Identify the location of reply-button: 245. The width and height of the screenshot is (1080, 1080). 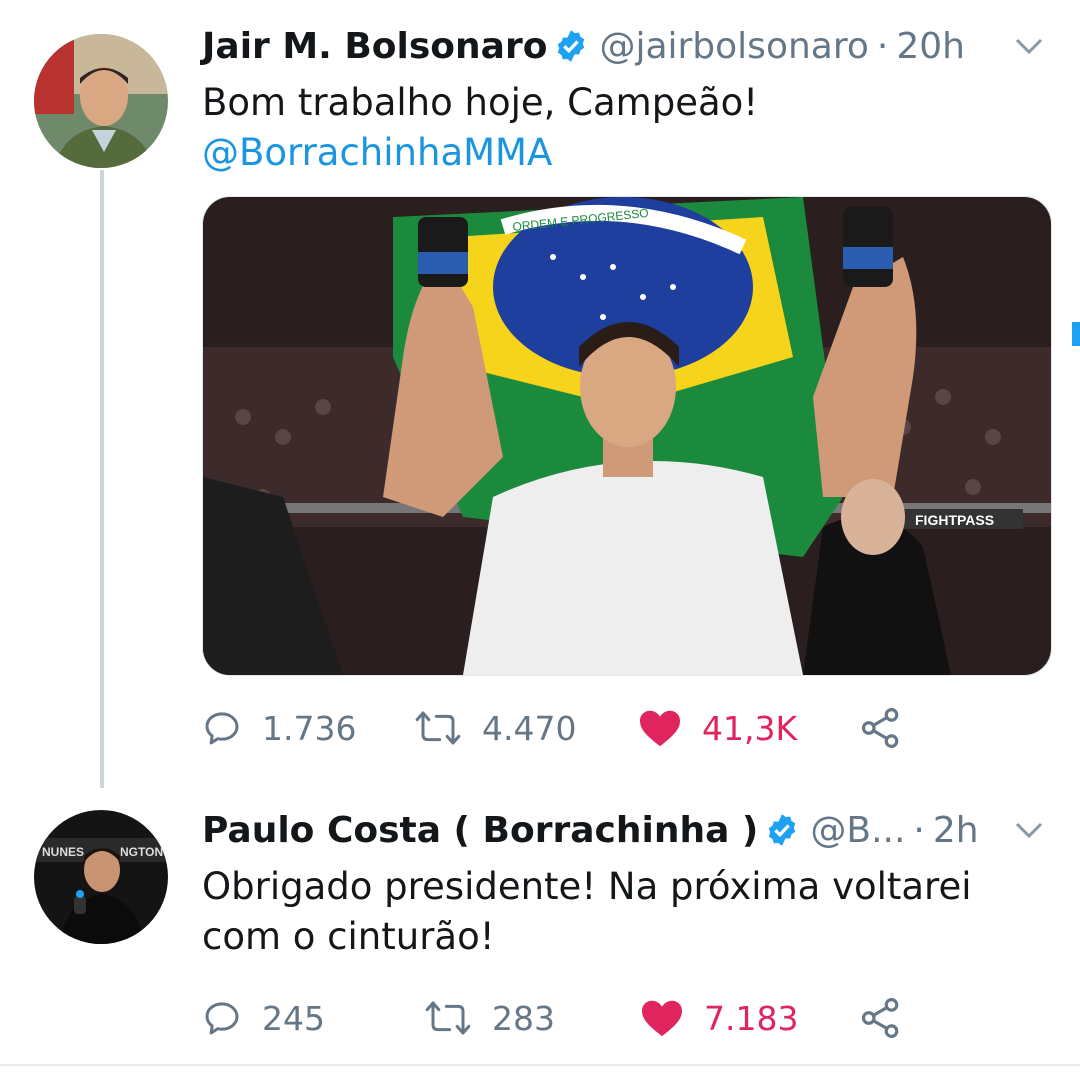
(263, 1018).